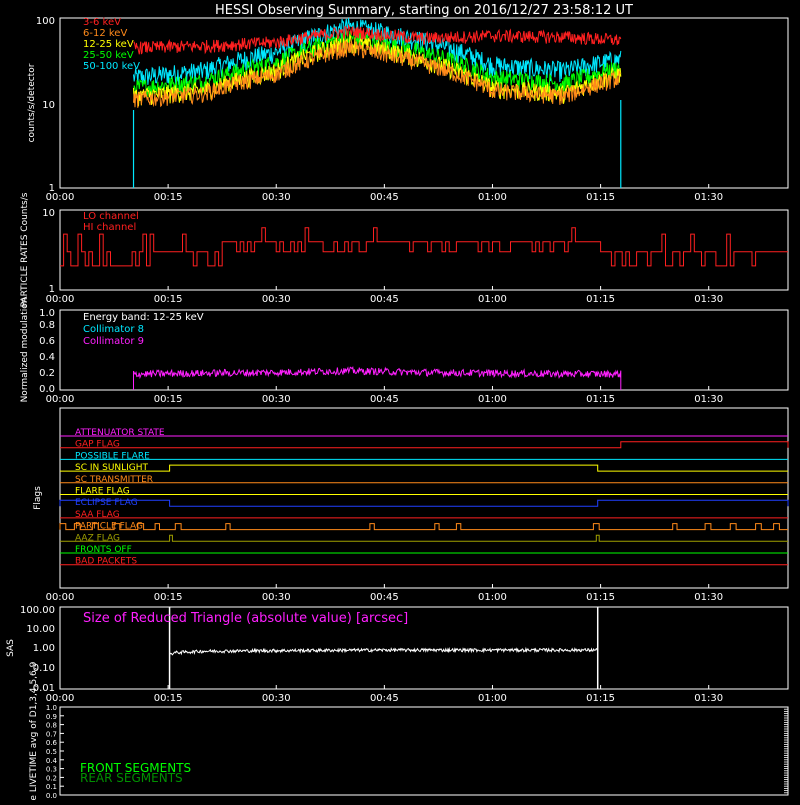  What do you see at coordinates (47, 373) in the screenshot?
I see `modulation-ytick-0.2: 0.2` at bounding box center [47, 373].